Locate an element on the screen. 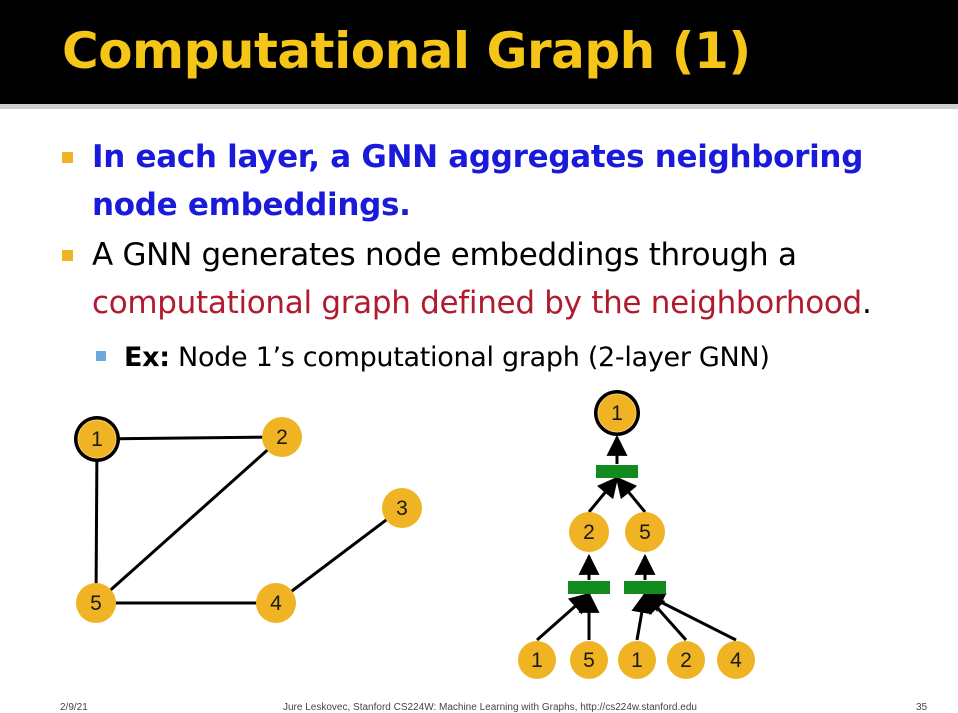 The width and height of the screenshot is (958, 713). comp-layer2-node-2-label: 2 is located at coordinates (686, 660).